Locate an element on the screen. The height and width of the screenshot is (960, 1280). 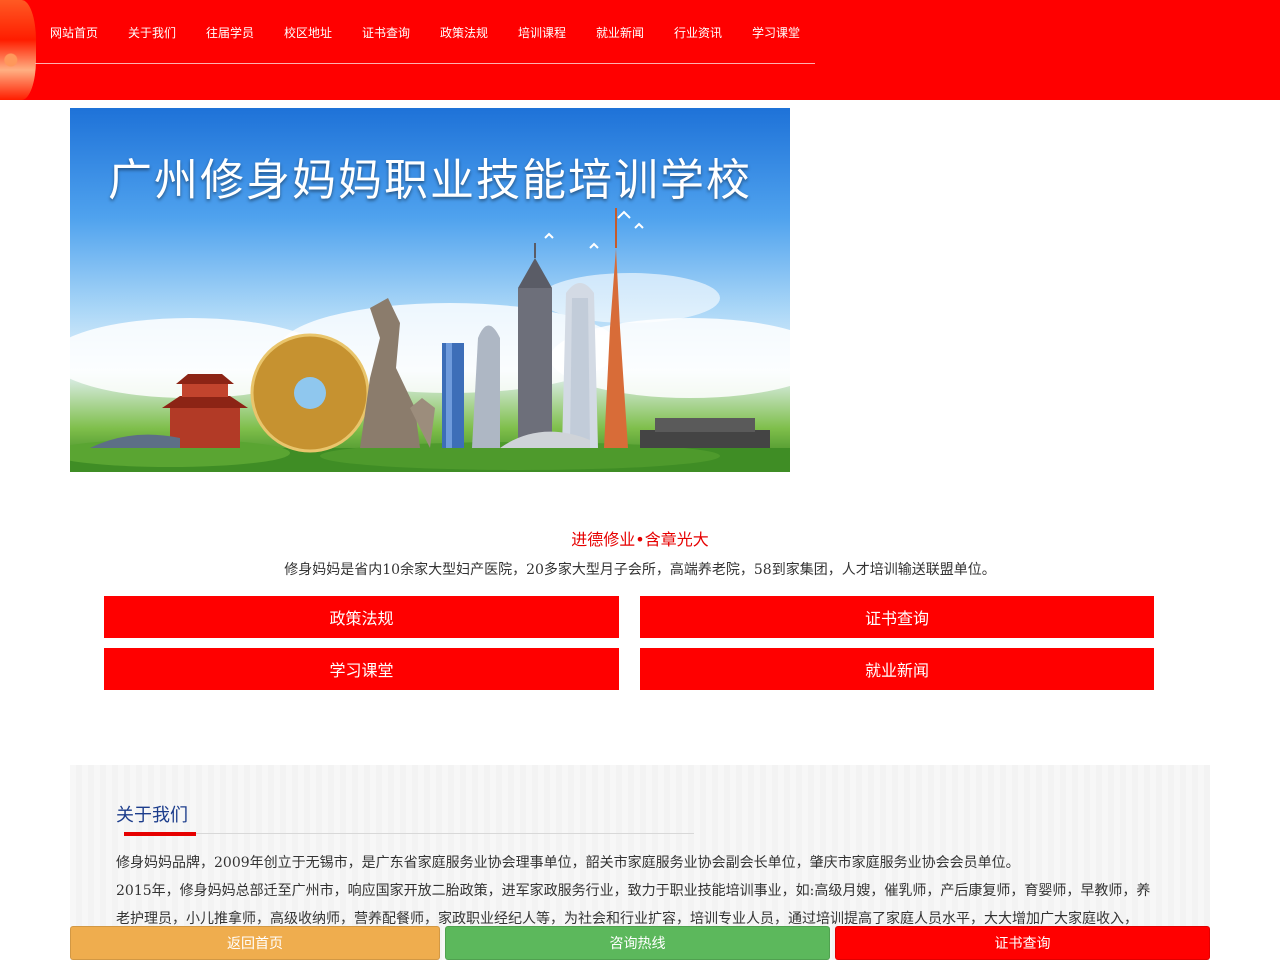
about-divider is located at coordinates (409, 833).